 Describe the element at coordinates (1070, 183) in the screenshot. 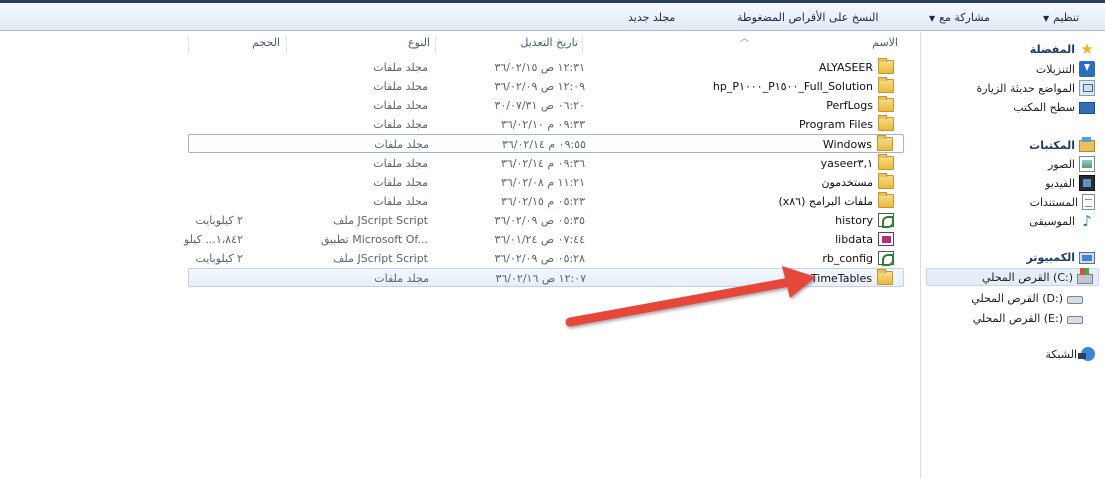

I see `nav-videos: الفيديو` at that location.